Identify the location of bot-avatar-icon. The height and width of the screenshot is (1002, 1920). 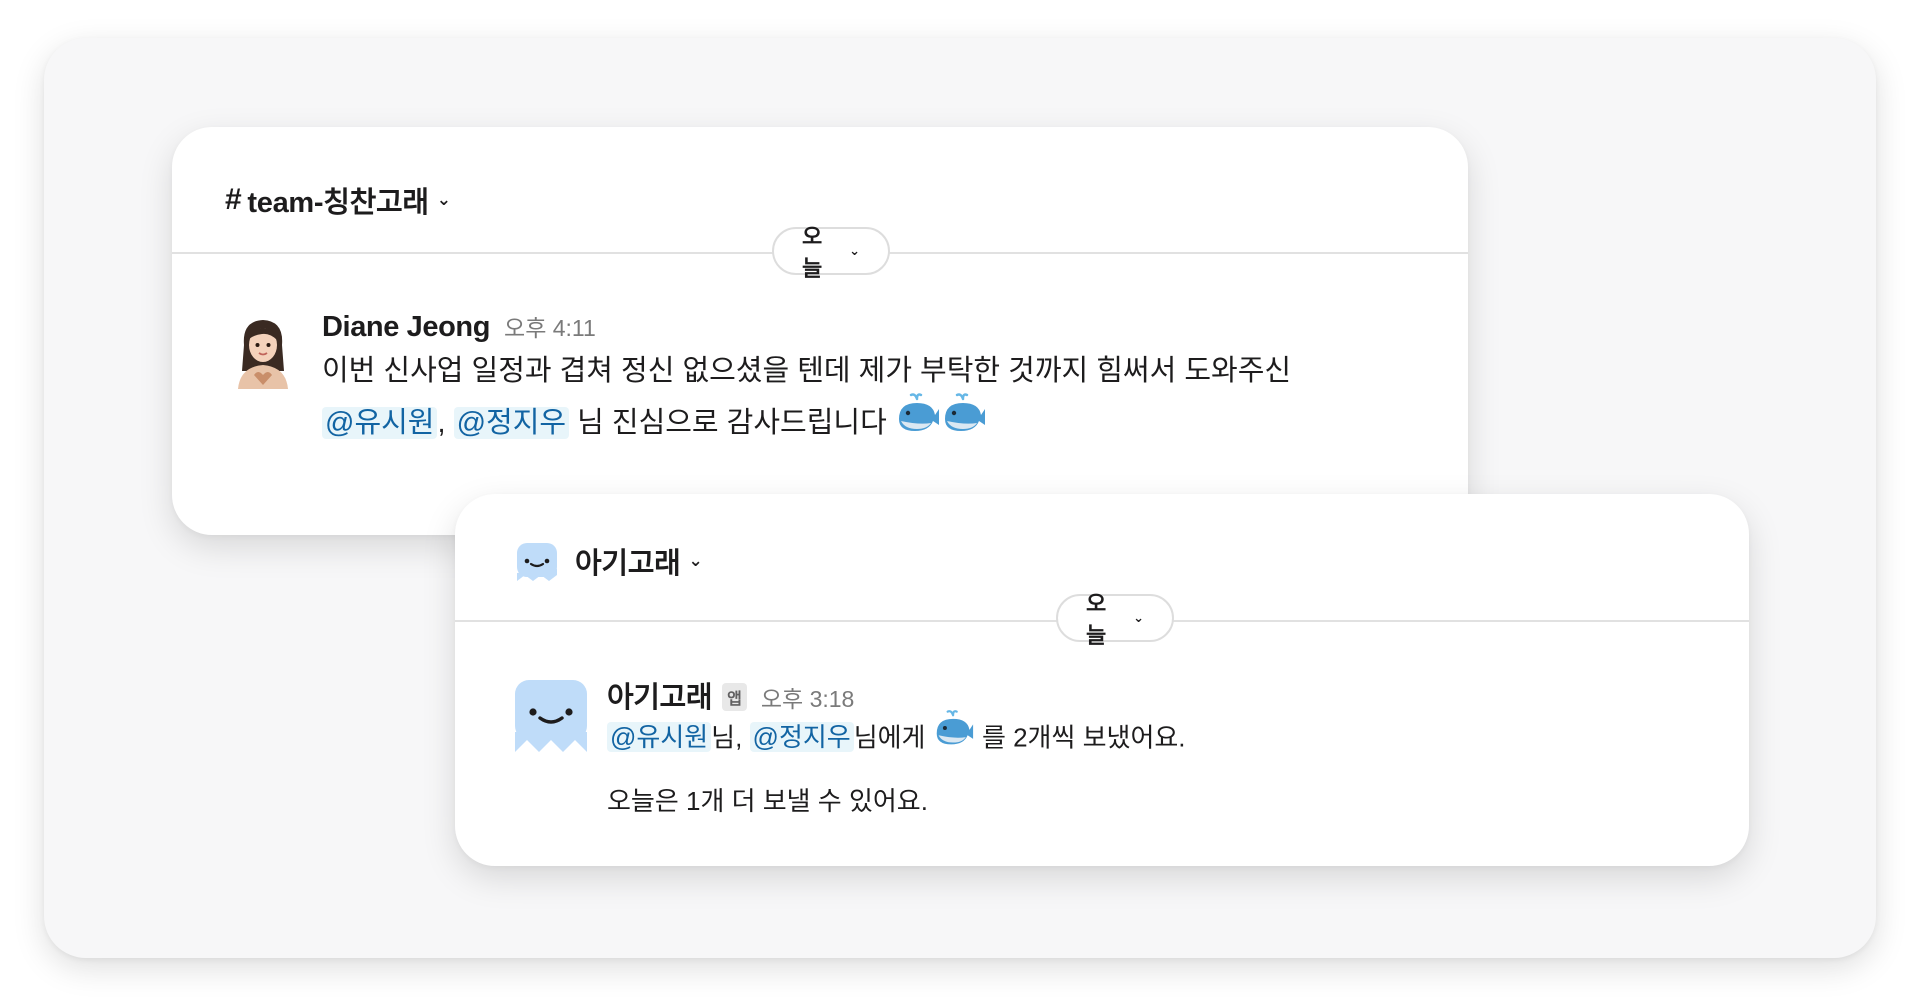
(537, 562).